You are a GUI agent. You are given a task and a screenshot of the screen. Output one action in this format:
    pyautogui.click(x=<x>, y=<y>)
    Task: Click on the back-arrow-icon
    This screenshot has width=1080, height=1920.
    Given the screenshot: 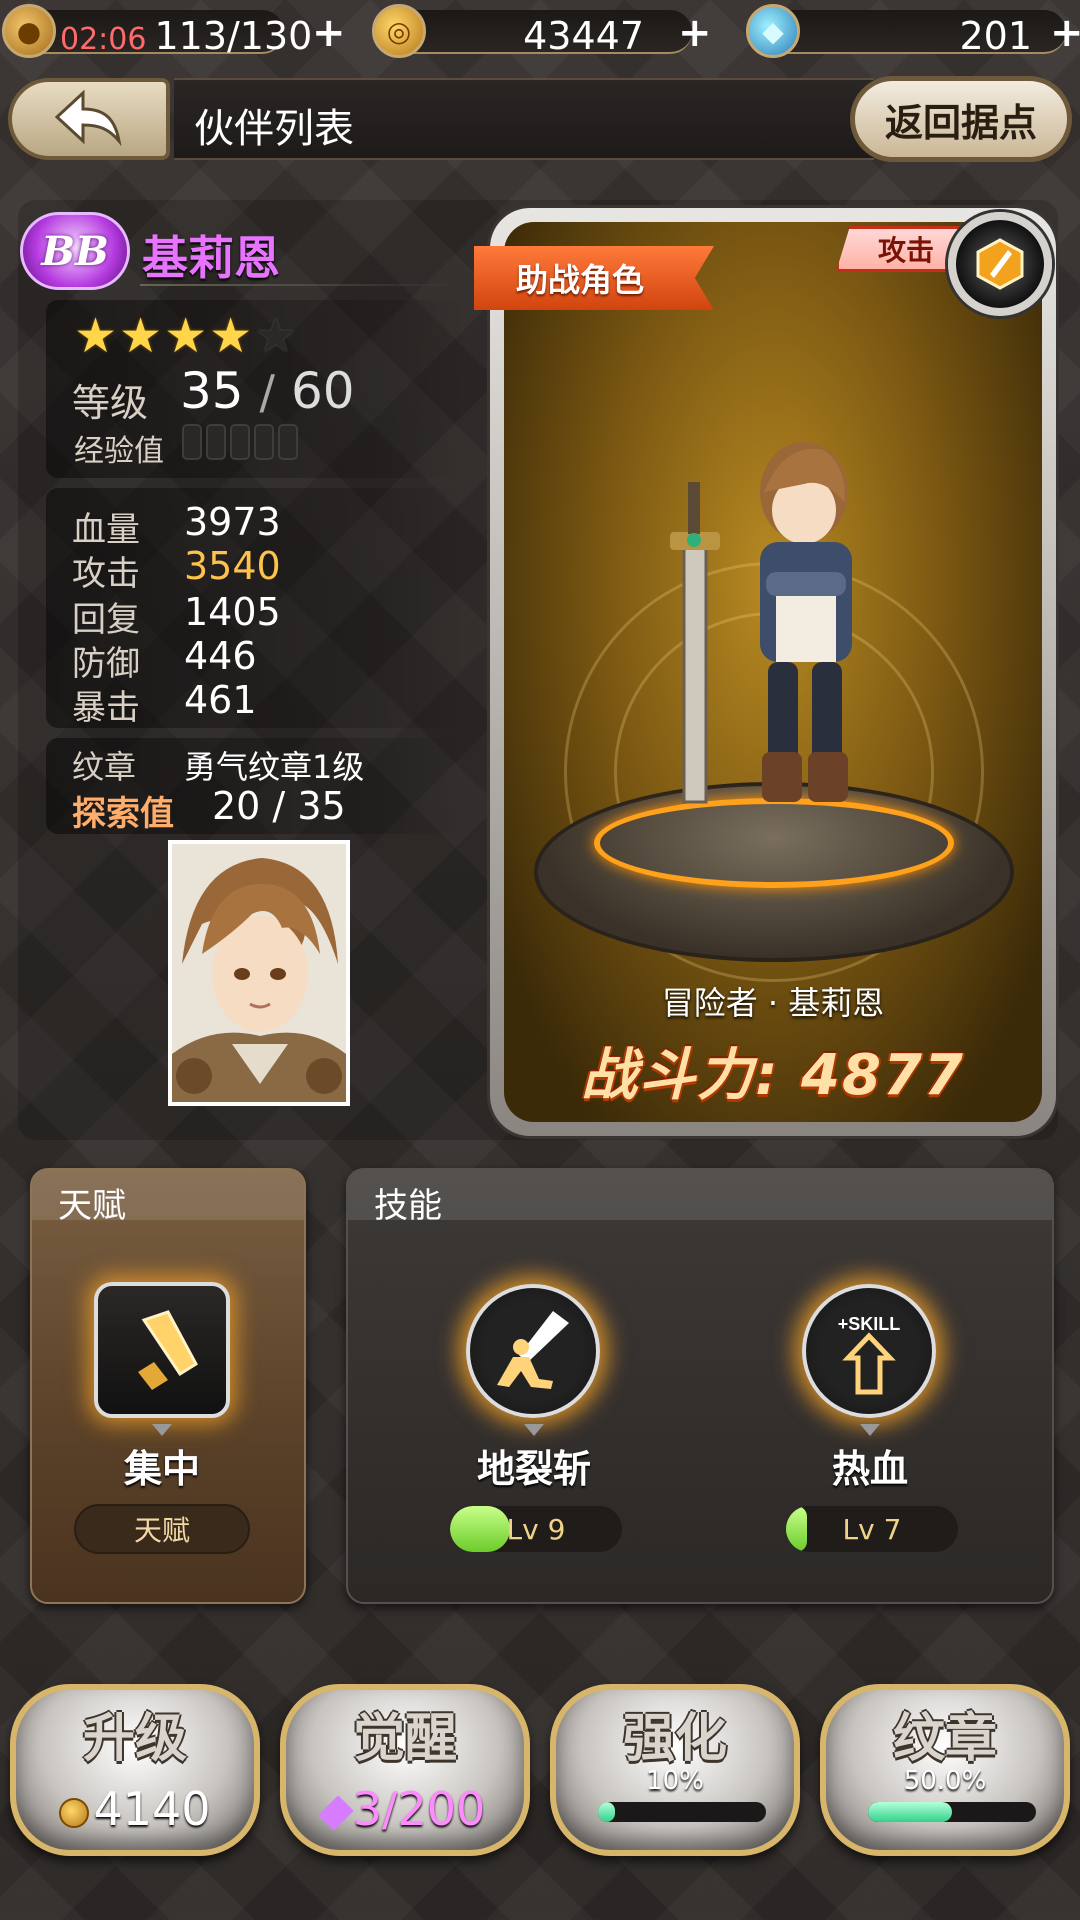 What is the action you would take?
    pyautogui.click(x=88, y=118)
    